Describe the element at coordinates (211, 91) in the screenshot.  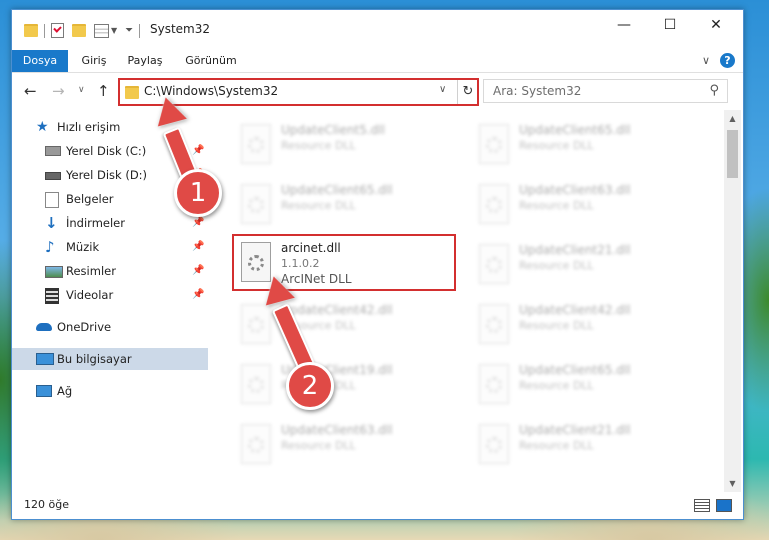
I see `address-path: C:\Windows\System32` at that location.